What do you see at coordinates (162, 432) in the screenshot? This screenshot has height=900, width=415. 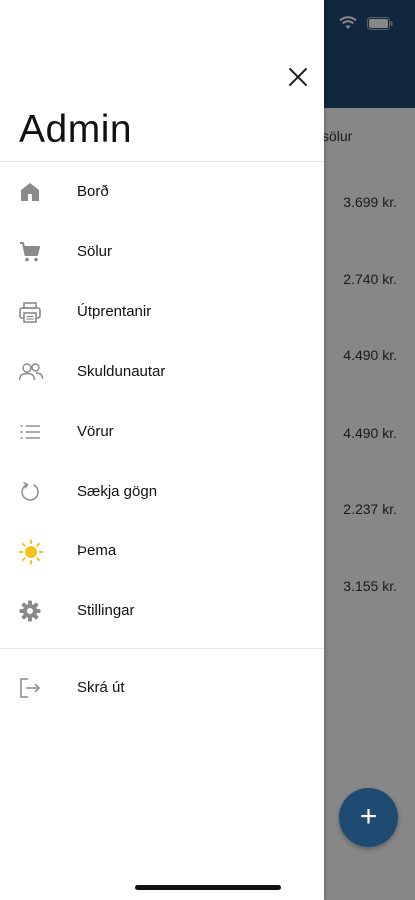 I see `menu-item-vorur: Vörur` at bounding box center [162, 432].